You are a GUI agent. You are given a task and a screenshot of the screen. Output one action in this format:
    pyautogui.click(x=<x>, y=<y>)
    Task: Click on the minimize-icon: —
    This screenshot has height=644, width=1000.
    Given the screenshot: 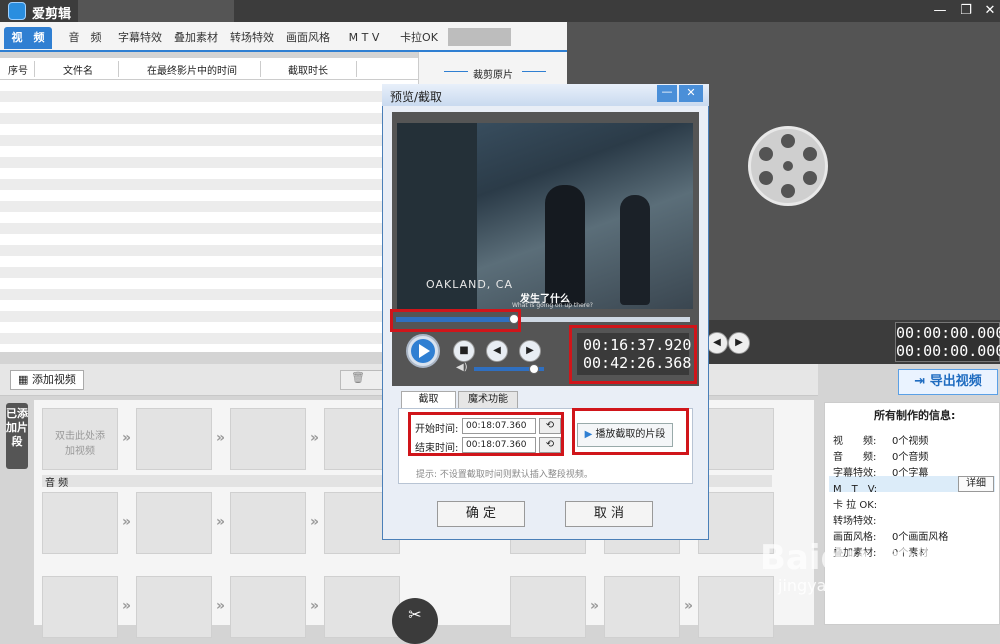 What is the action you would take?
    pyautogui.click(x=940, y=11)
    